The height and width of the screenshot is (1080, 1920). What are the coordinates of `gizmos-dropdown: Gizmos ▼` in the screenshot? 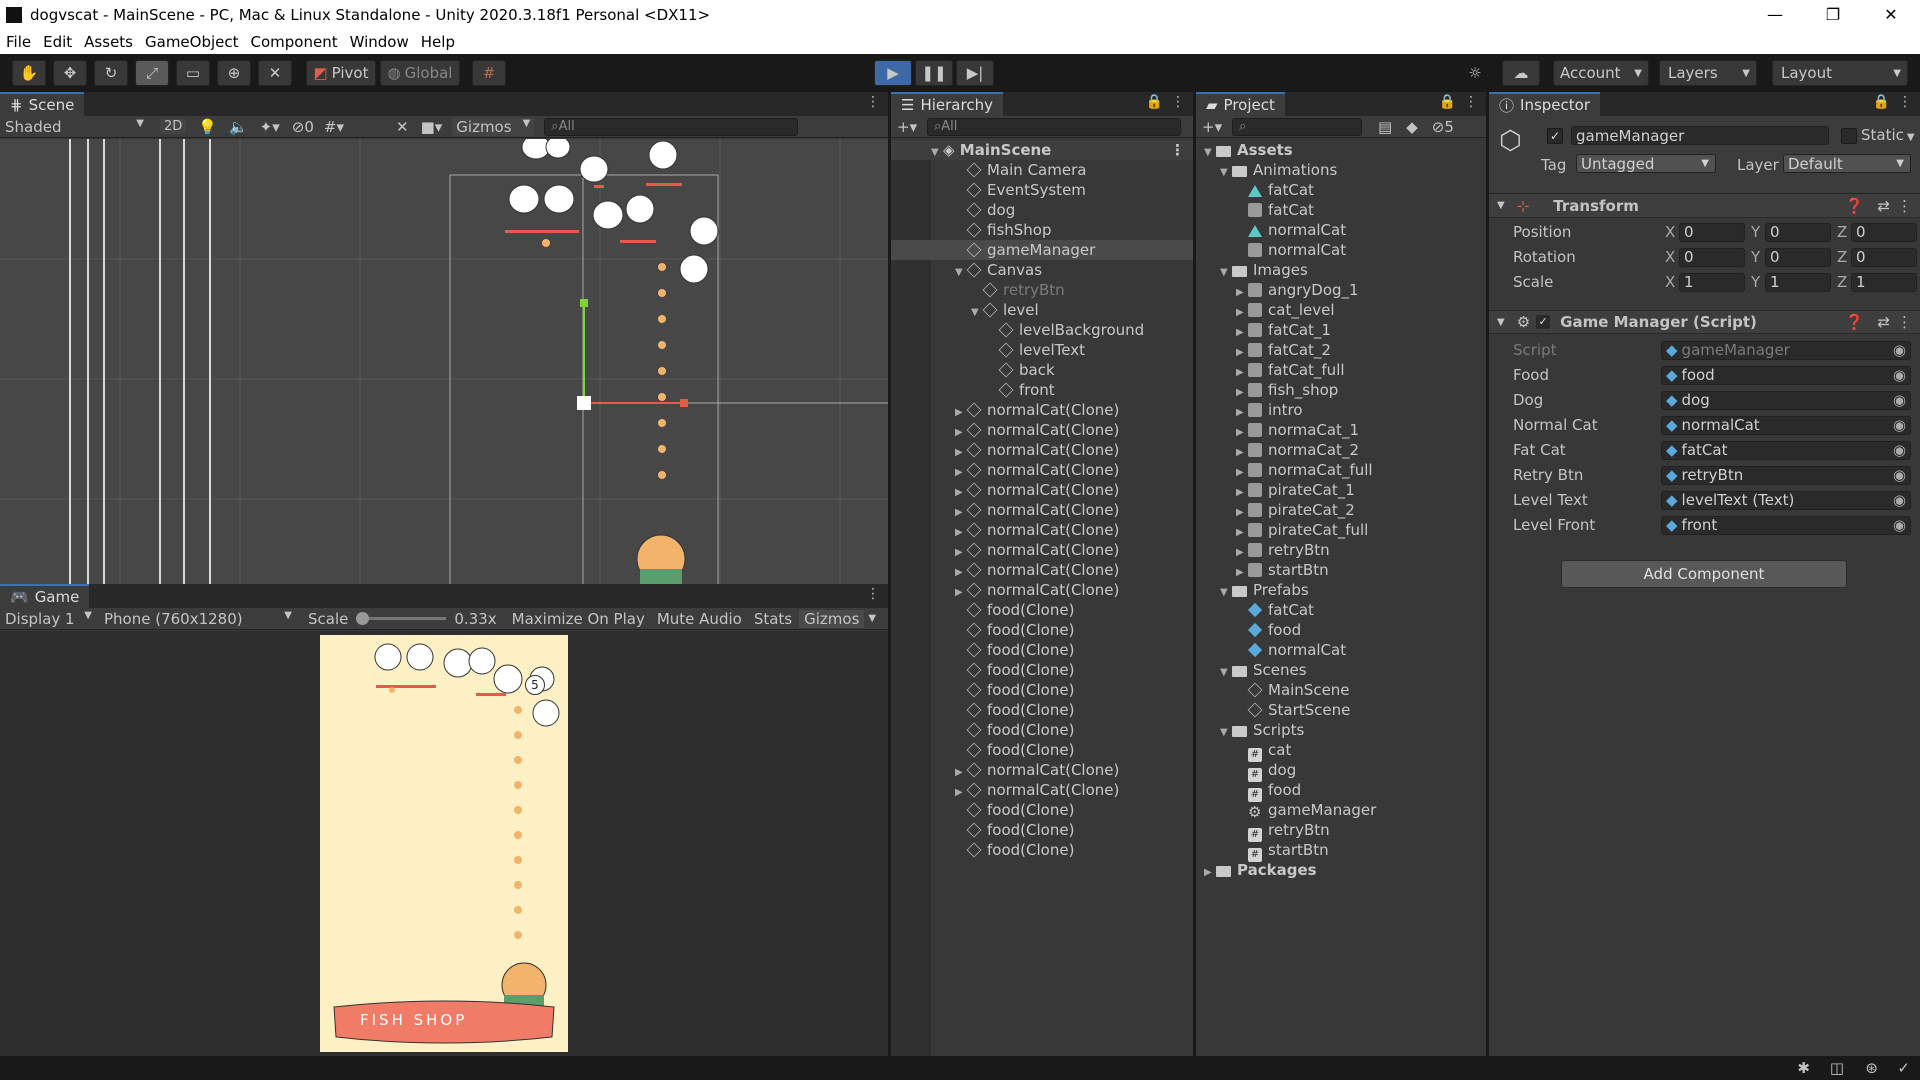 It's located at (493, 126).